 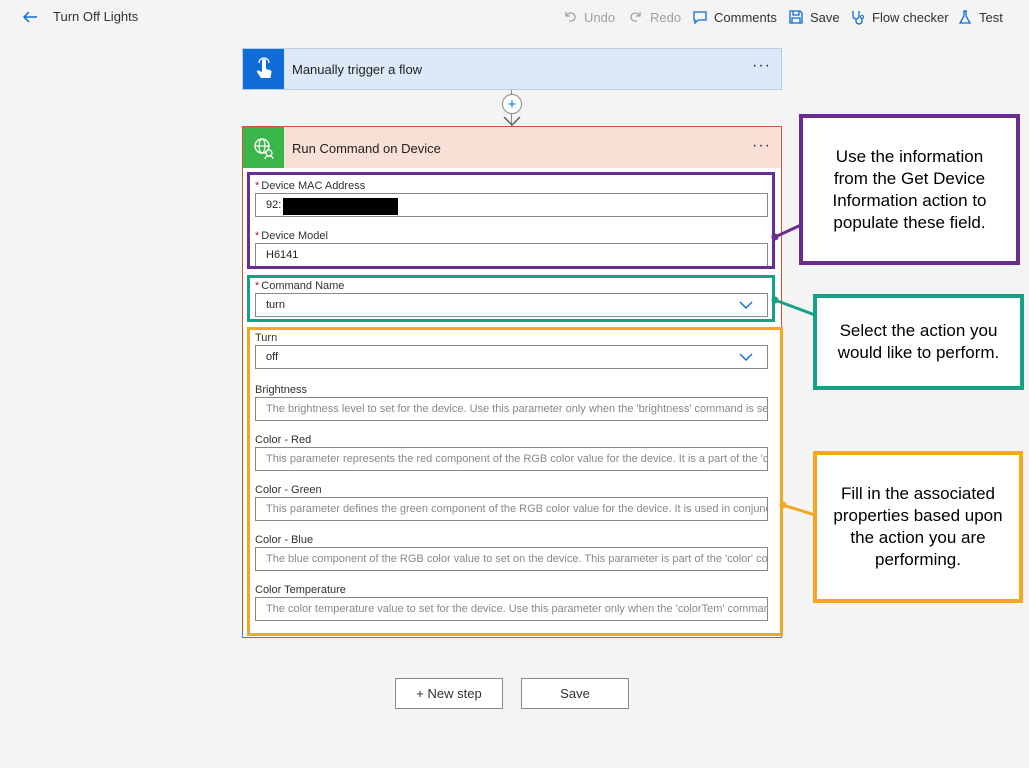 What do you see at coordinates (575, 693) in the screenshot?
I see `save-button: Save` at bounding box center [575, 693].